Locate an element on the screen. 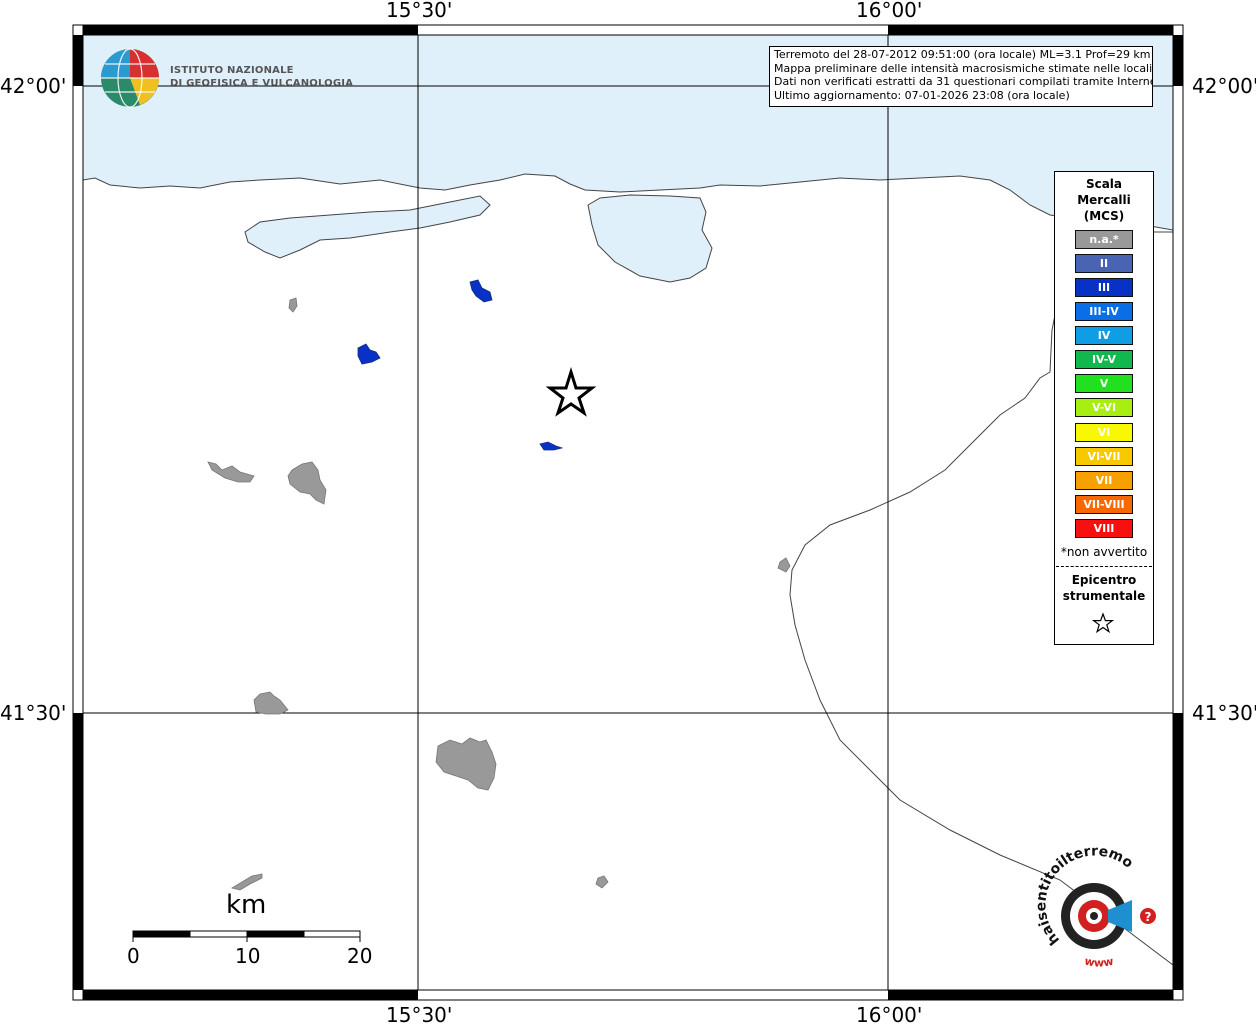  bottom-label-1530: 15°30' is located at coordinates (419, 1015).